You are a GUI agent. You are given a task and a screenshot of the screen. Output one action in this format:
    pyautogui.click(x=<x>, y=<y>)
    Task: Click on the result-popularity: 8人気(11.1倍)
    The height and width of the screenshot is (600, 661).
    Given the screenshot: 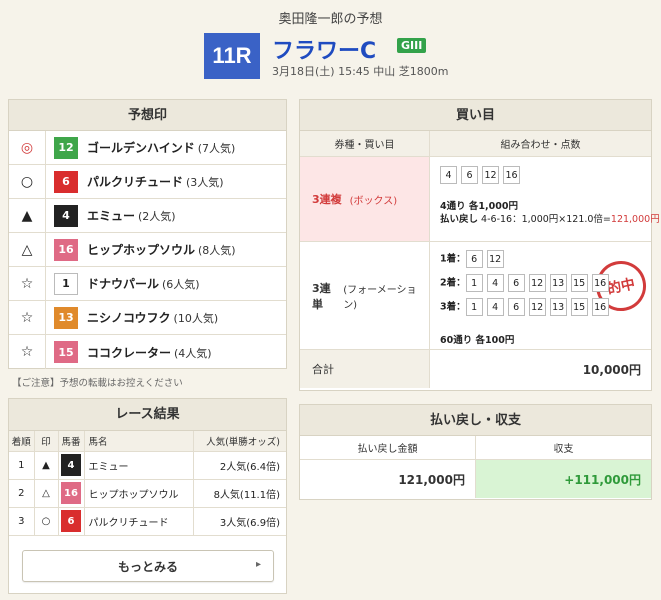 What is the action you would take?
    pyautogui.click(x=239, y=493)
    